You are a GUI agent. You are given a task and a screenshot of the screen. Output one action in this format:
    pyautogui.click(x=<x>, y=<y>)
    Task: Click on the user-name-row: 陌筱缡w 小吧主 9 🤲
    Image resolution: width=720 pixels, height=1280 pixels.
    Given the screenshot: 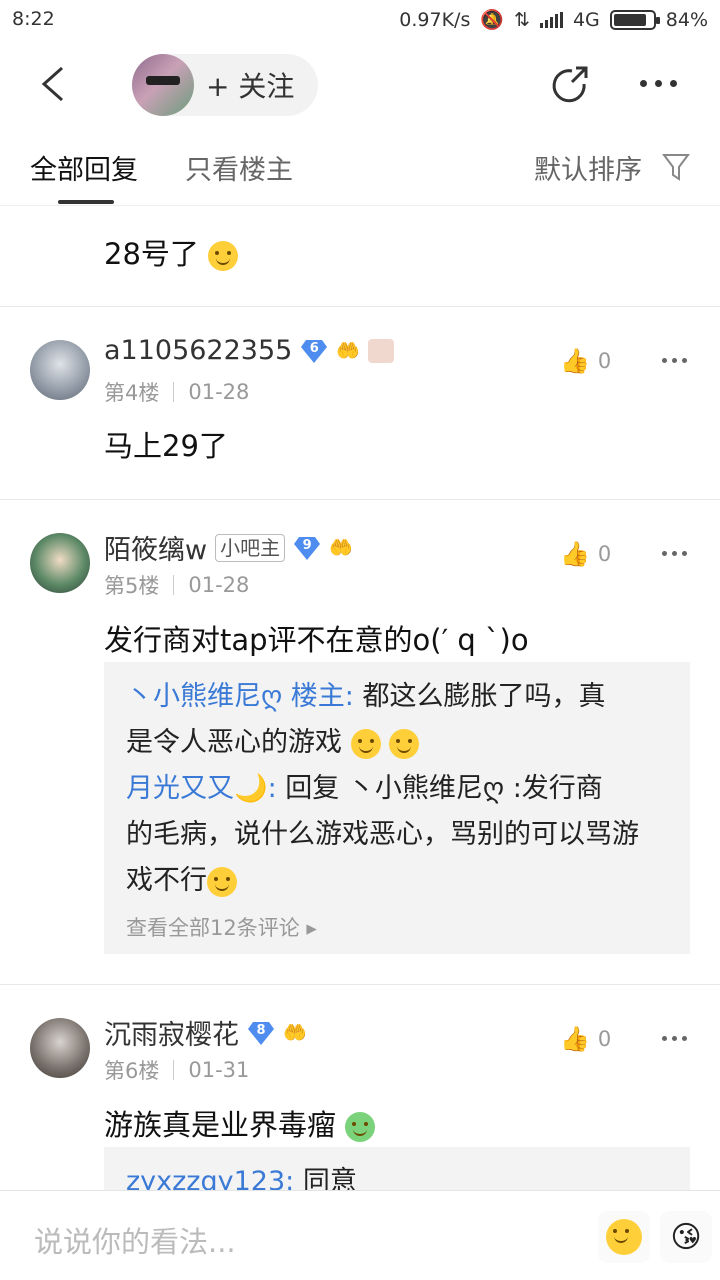 What is the action you would take?
    pyautogui.click(x=228, y=547)
    